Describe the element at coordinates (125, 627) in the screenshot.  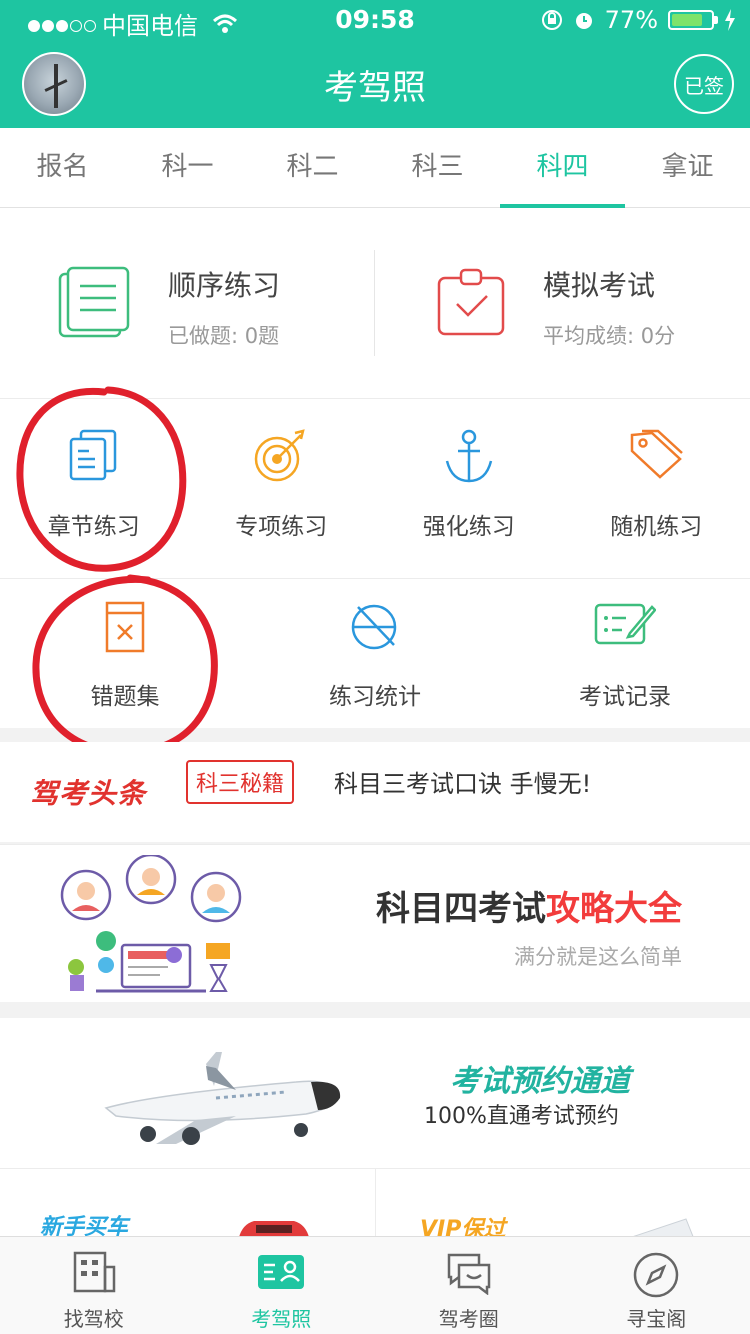
I see `error-book-icon` at that location.